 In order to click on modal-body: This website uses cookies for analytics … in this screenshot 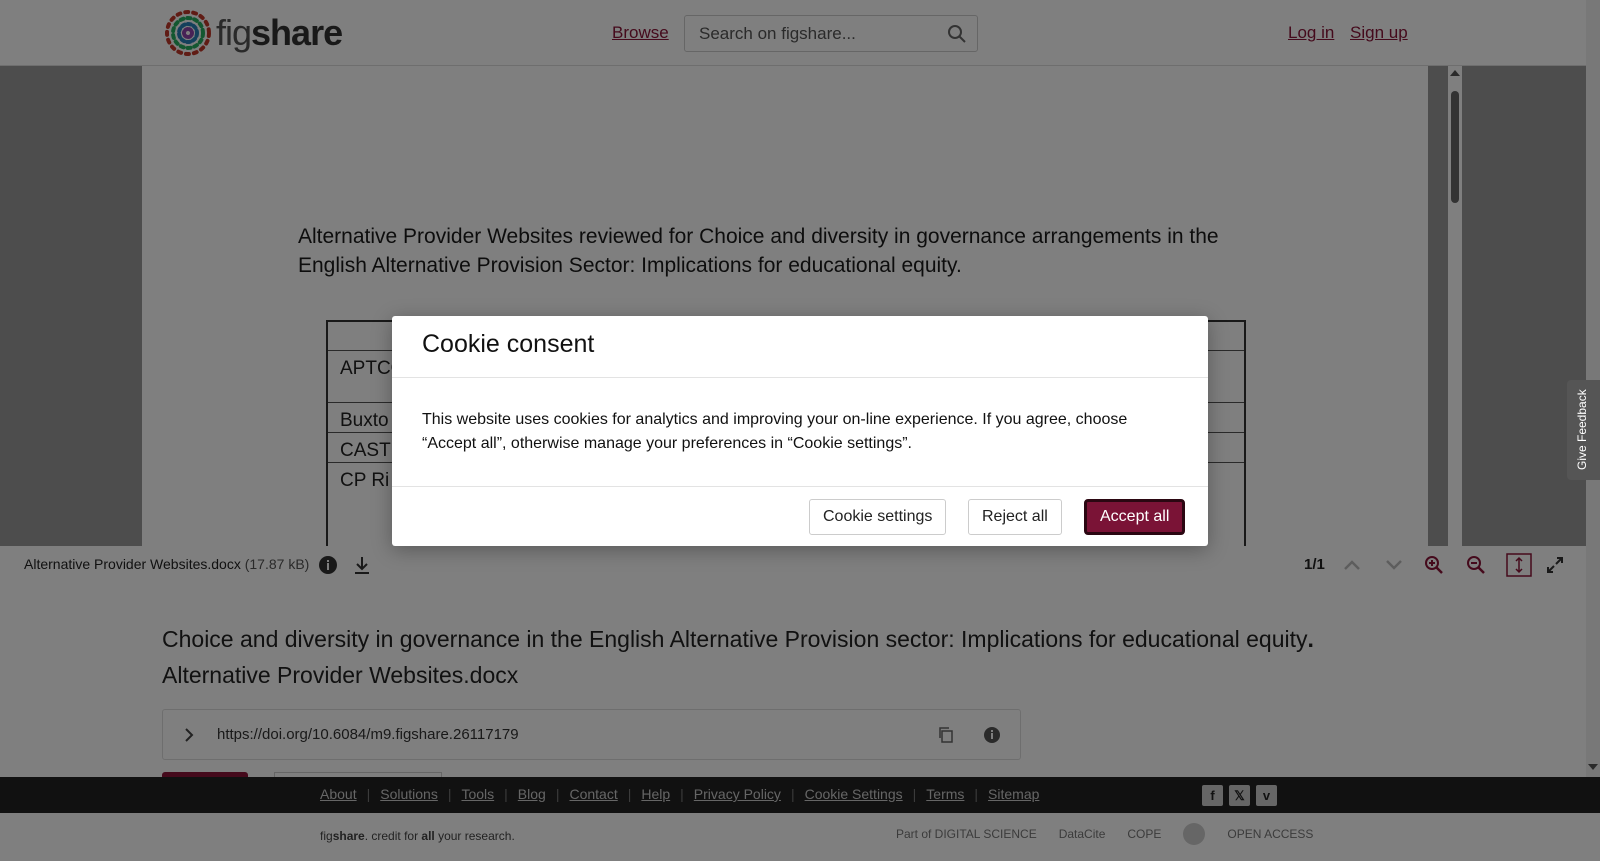, I will do `click(800, 432)`.